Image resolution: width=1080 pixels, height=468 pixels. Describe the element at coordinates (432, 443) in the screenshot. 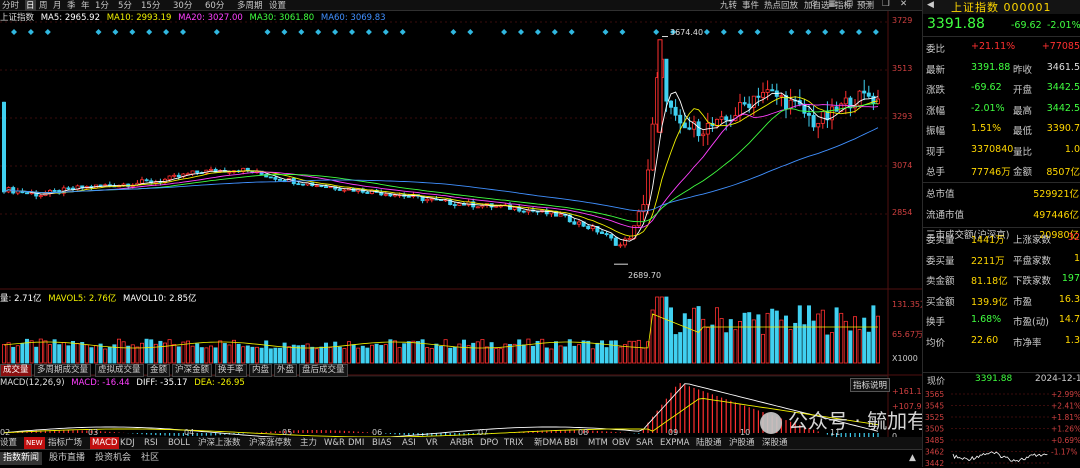

I see `indicator-tab-14: VR` at that location.